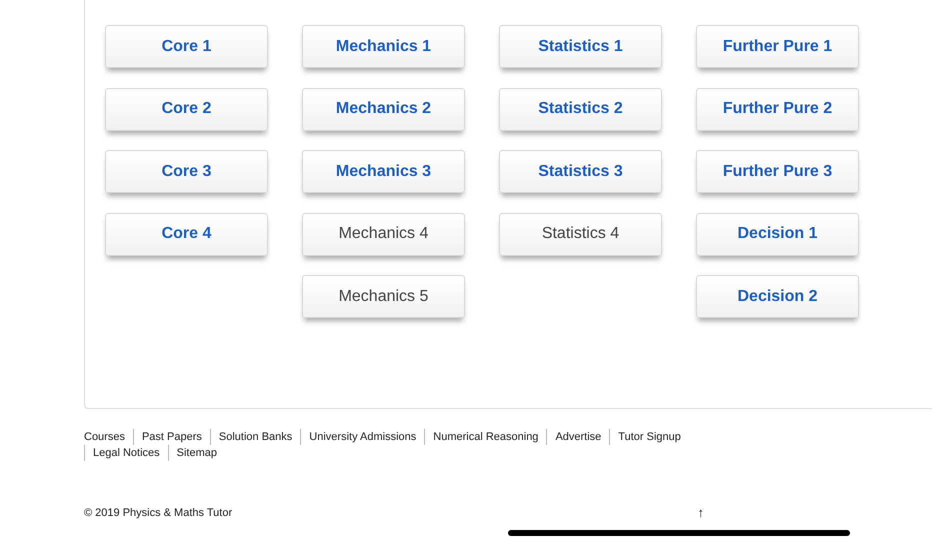 The width and height of the screenshot is (932, 544). Describe the element at coordinates (701, 512) in the screenshot. I see `back-to-top-link: ↑` at that location.